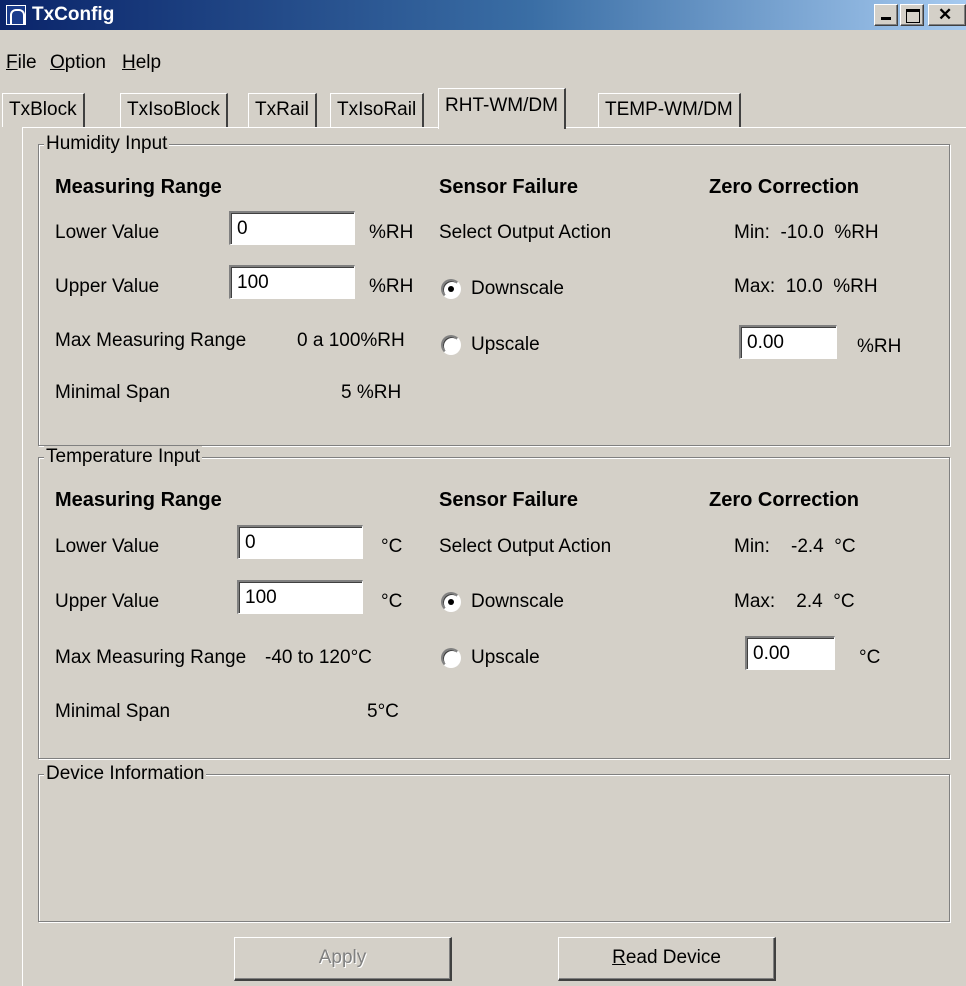  Describe the element at coordinates (16, 15) in the screenshot. I see `app-icon` at that location.